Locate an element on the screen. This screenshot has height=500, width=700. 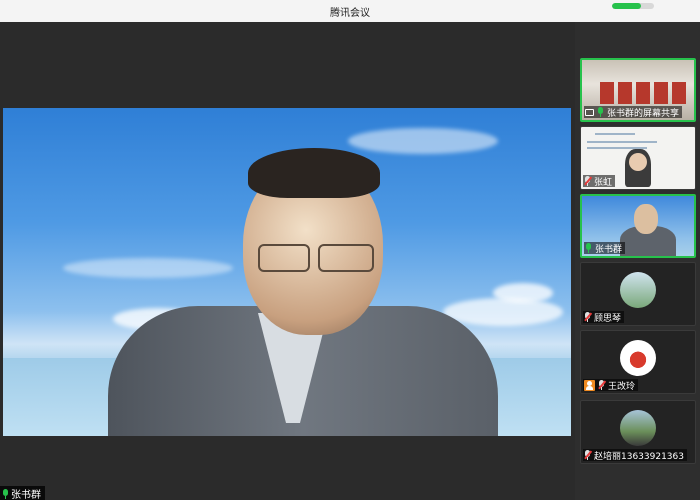
glasses-left-lens is located at coordinates (284, 258).